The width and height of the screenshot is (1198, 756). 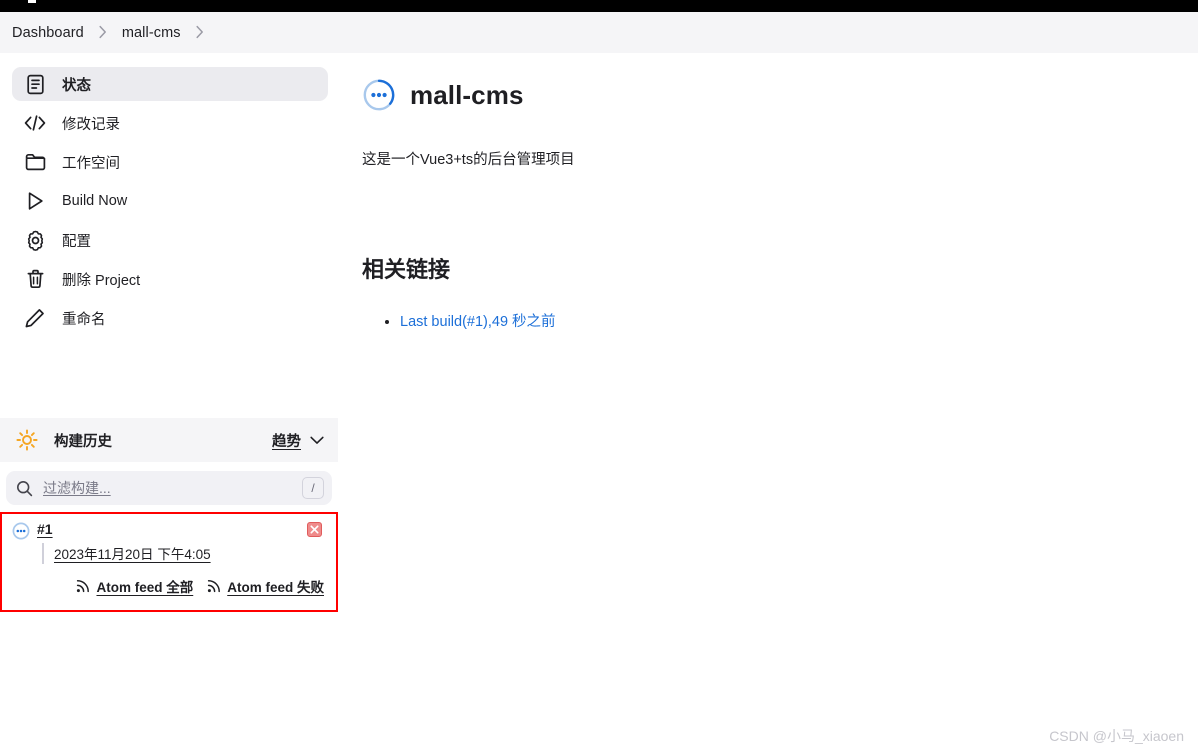 What do you see at coordinates (170, 84) in the screenshot?
I see `sidebar-item-status: 状态` at bounding box center [170, 84].